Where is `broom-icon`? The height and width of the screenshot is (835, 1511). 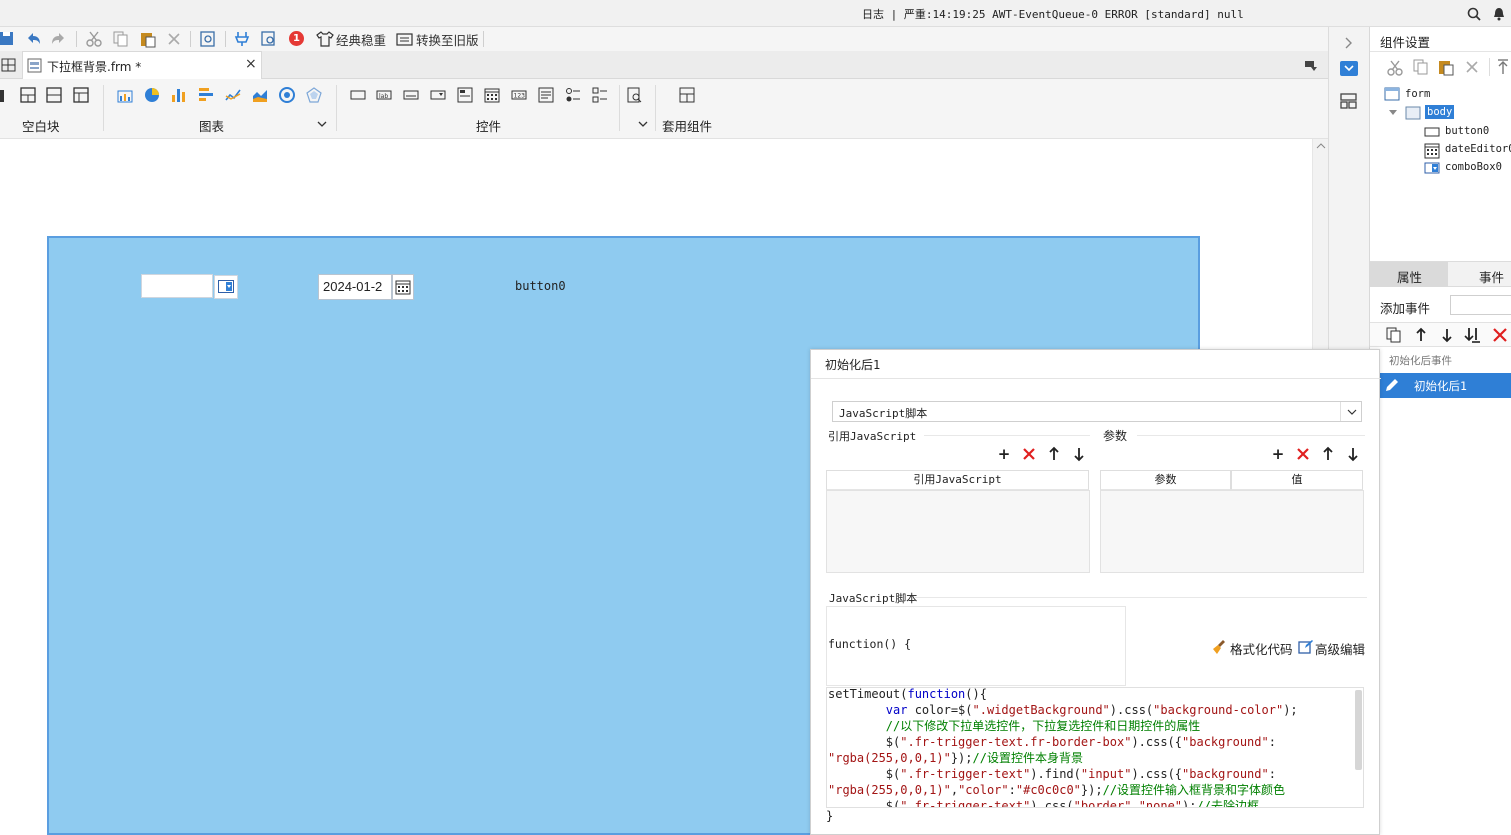 broom-icon is located at coordinates (1219, 647).